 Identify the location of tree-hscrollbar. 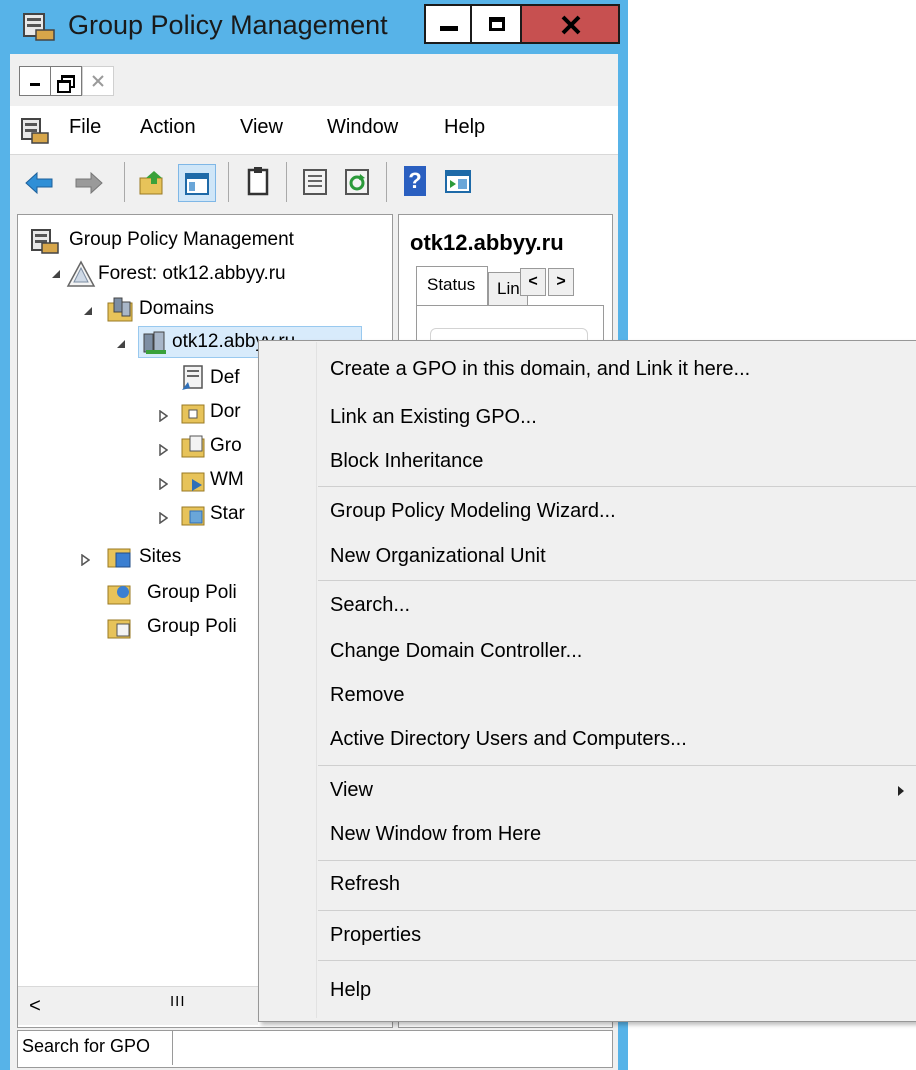
(138, 1005).